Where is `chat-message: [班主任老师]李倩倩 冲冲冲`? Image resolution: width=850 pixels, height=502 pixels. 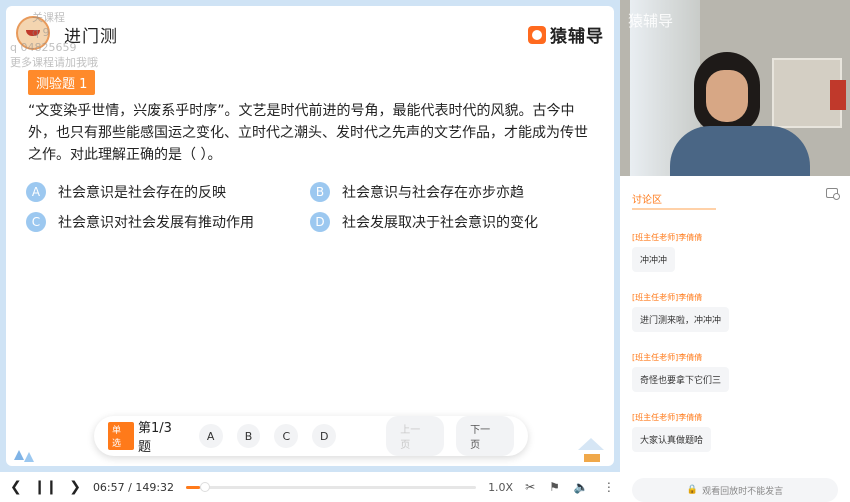
chat-message: [班主任老师]李倩倩 冲冲冲 is located at coordinates (735, 252).